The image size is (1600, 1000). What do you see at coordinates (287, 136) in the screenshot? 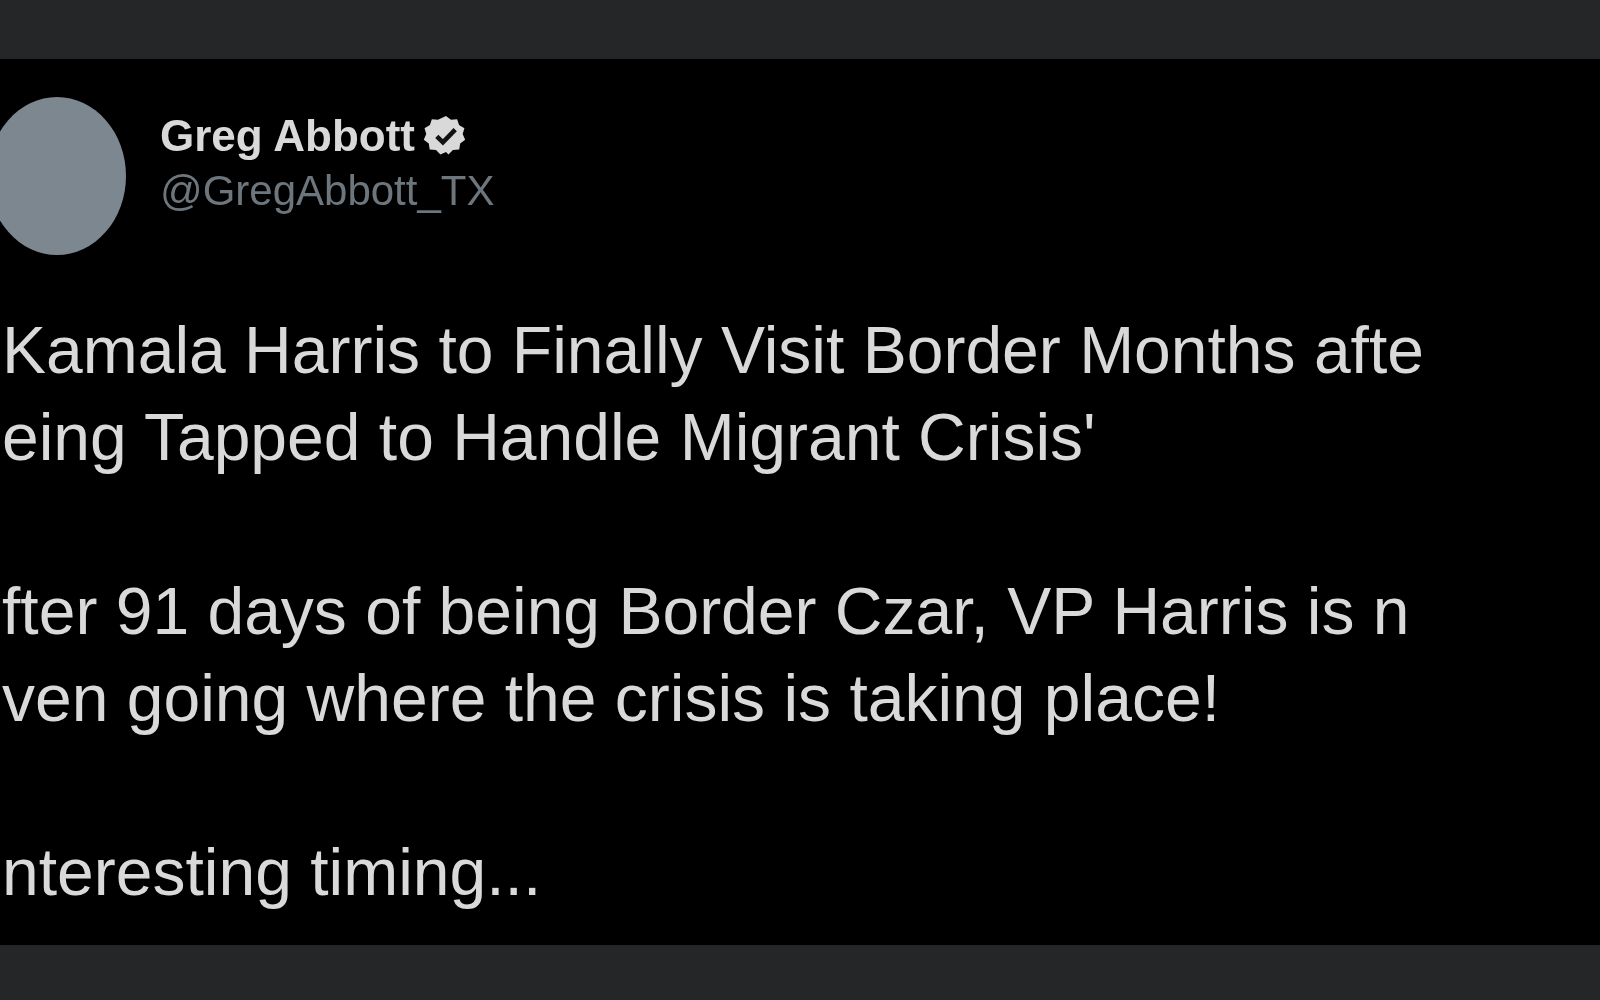
I see `author-name: Greg Abbott` at bounding box center [287, 136].